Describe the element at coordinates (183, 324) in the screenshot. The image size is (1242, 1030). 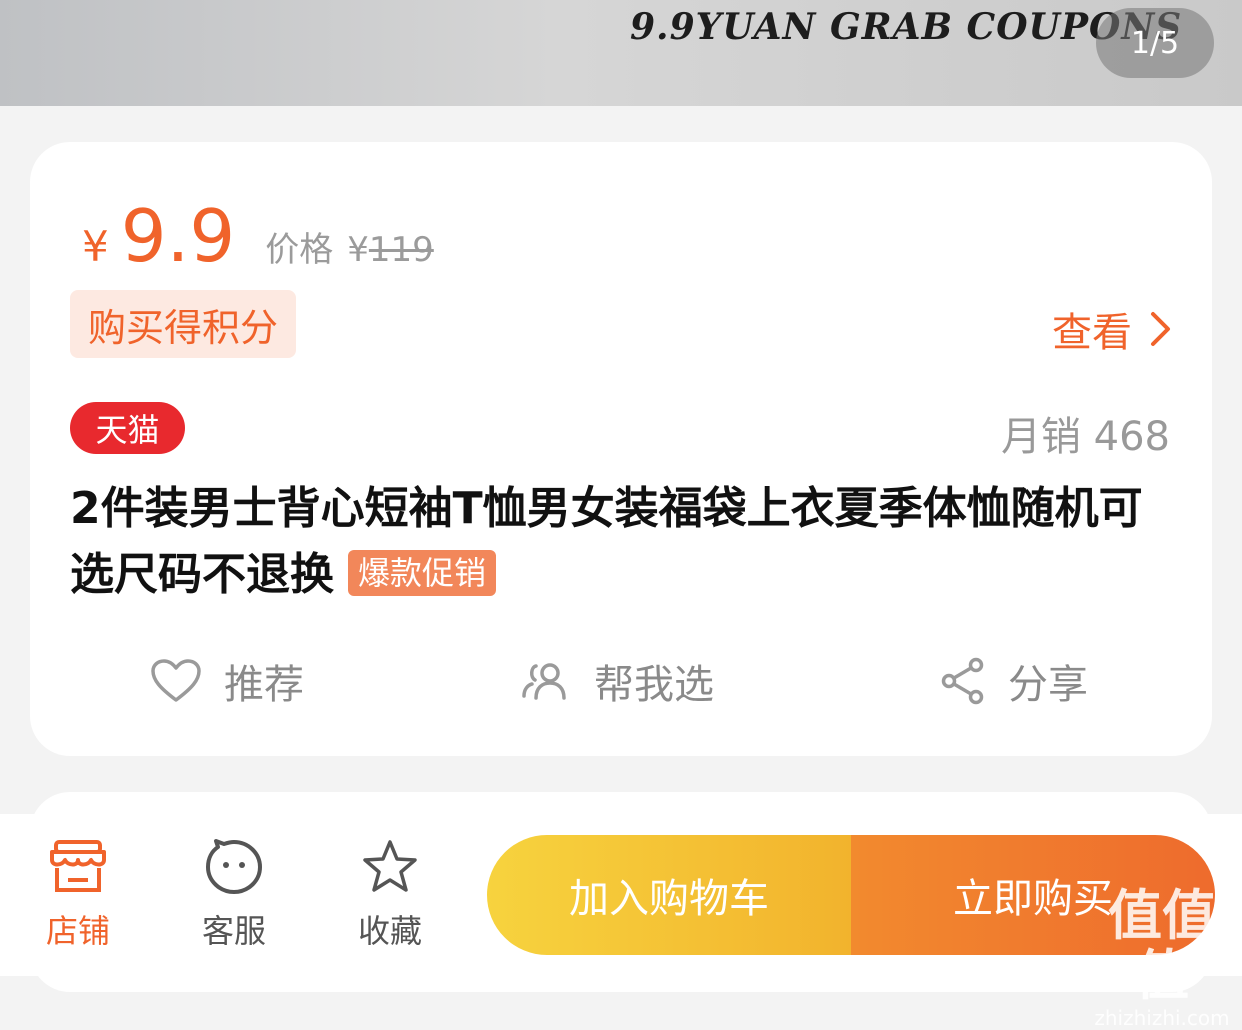
I see `points-tag: 购买得积分` at that location.